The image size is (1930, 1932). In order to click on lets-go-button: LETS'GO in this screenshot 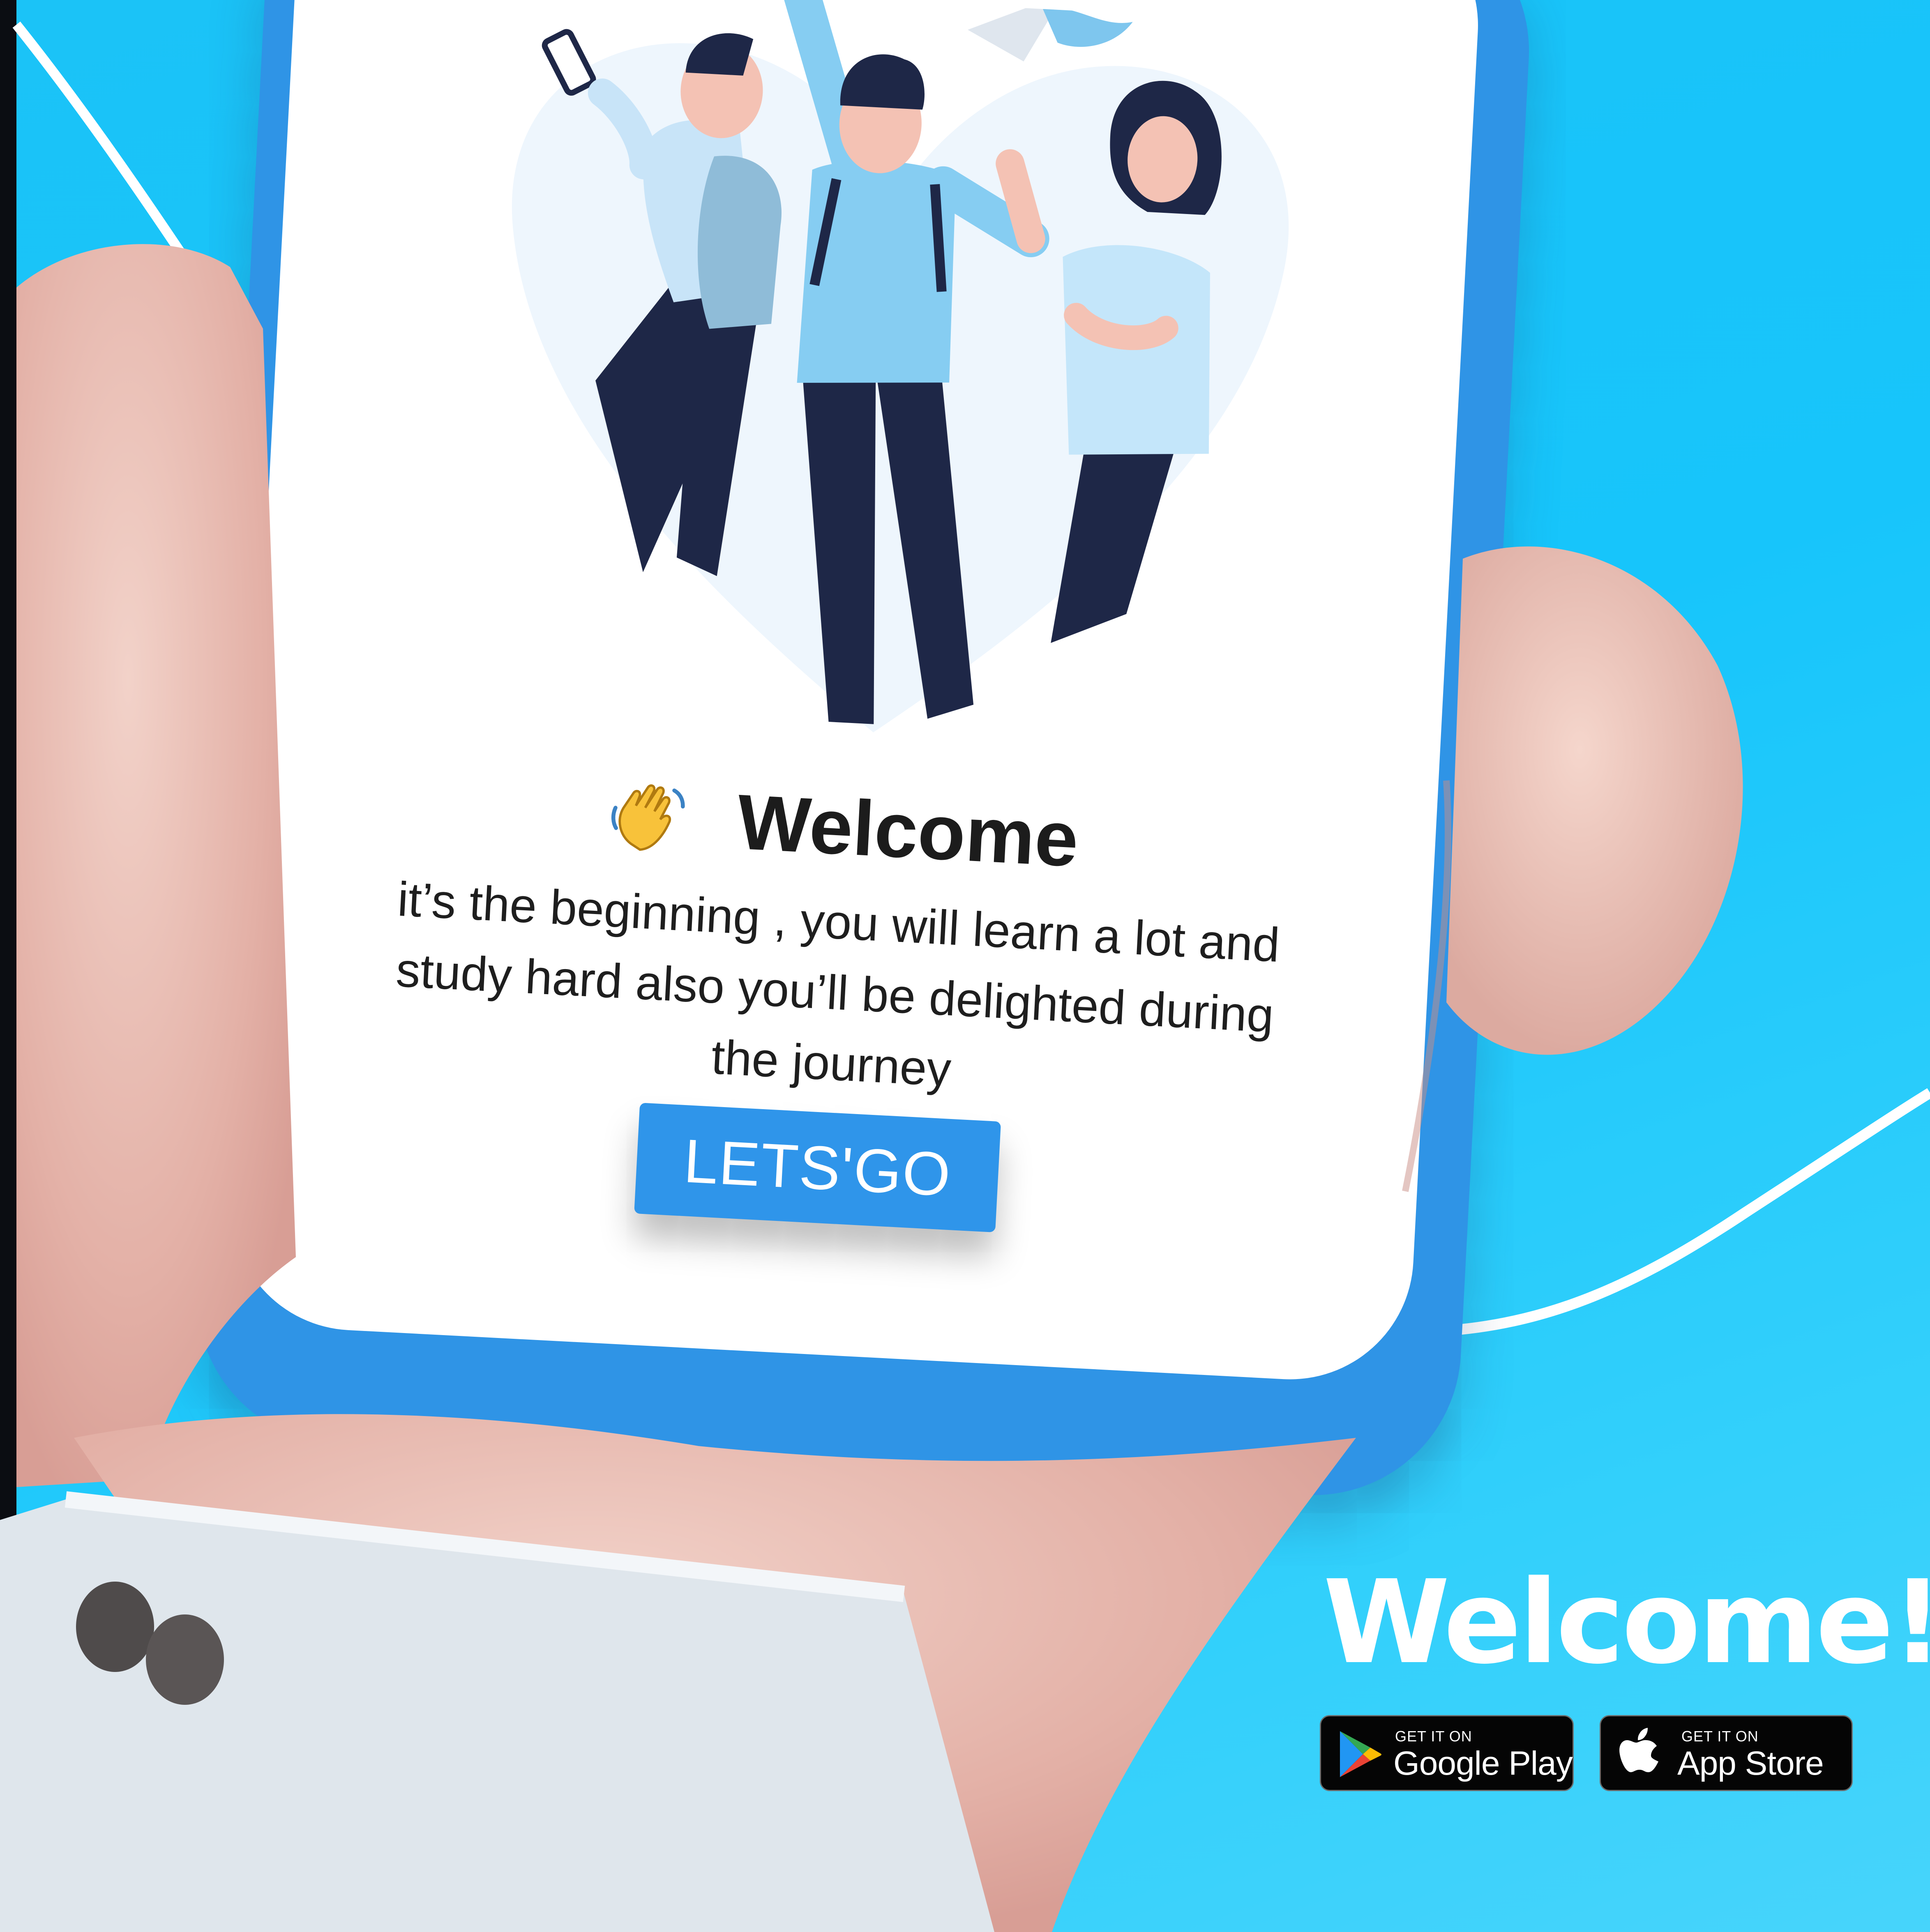, I will do `click(817, 1167)`.